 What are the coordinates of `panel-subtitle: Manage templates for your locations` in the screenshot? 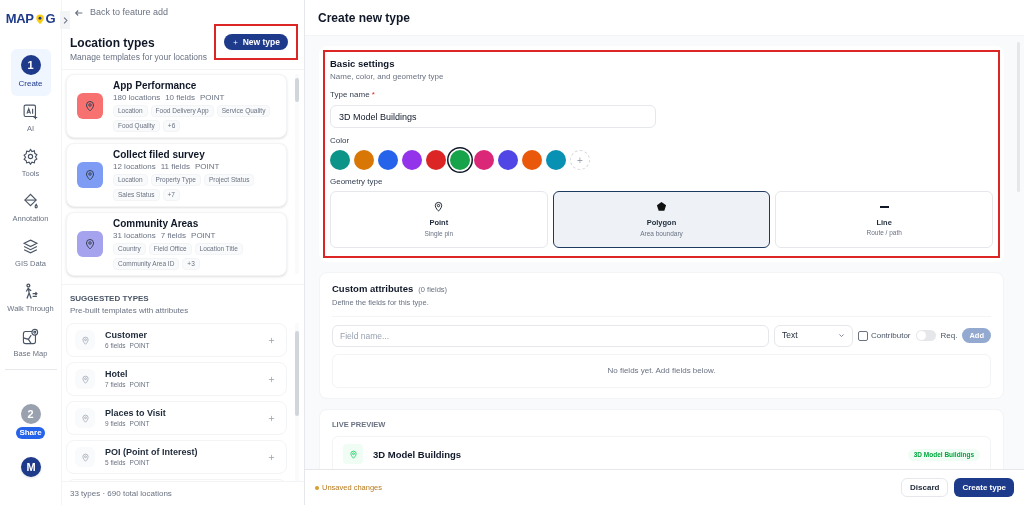 It's located at (139, 57).